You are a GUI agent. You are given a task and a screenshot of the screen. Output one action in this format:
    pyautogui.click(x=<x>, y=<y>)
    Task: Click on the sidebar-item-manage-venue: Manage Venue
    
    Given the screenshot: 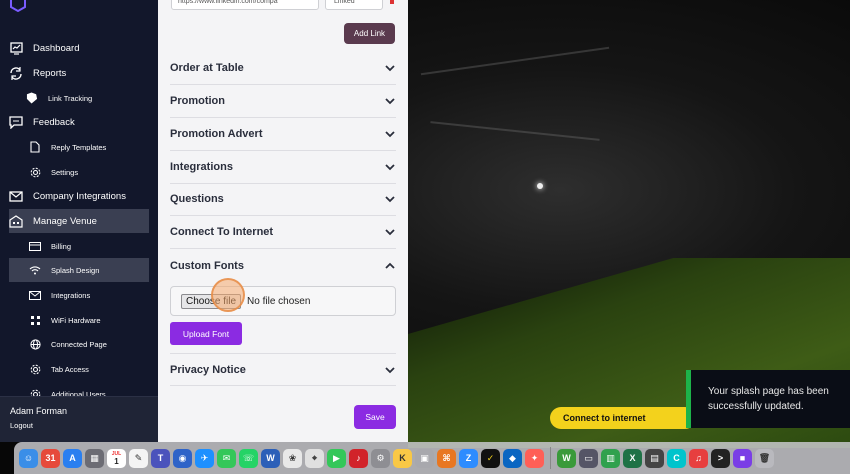 What is the action you would take?
    pyautogui.click(x=79, y=221)
    